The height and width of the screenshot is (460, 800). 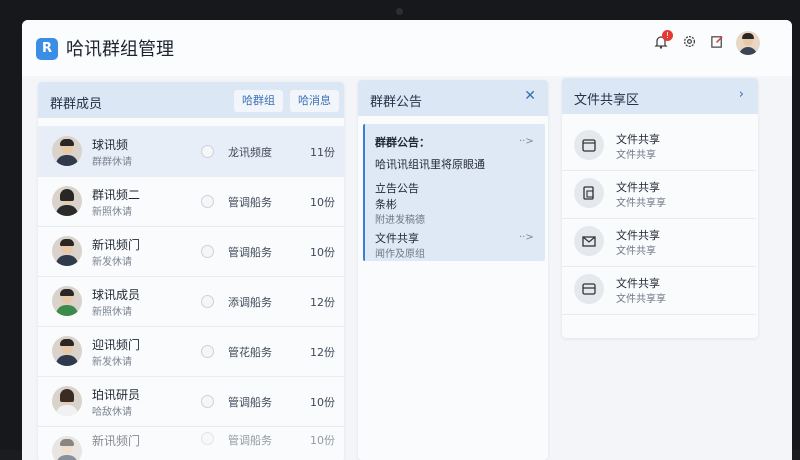 I want to click on chevron-right-icon: ›, so click(x=741, y=94).